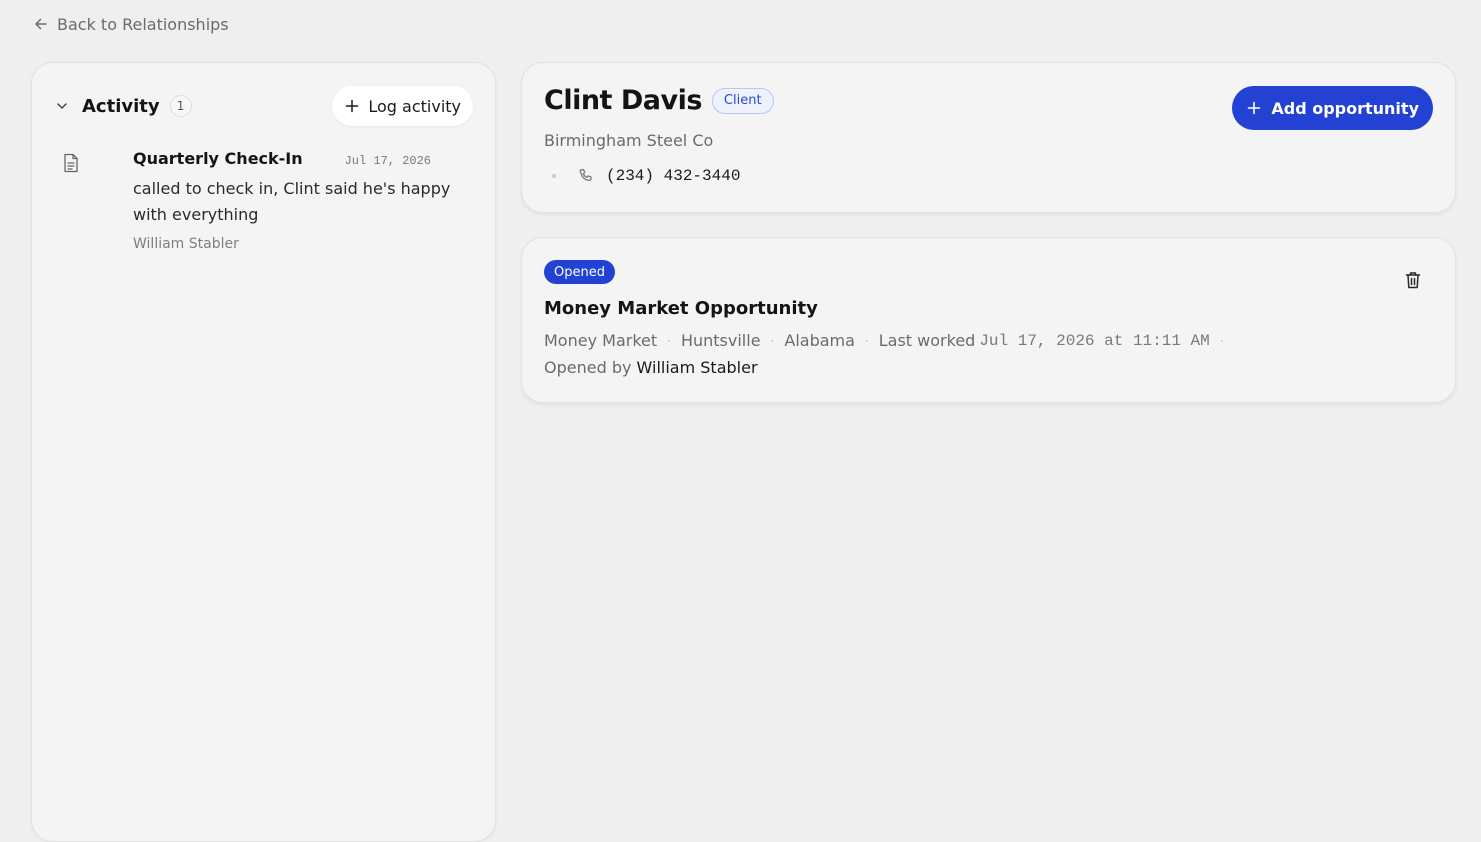  Describe the element at coordinates (927, 340) in the screenshot. I see `last-worked-label: Last worked` at that location.